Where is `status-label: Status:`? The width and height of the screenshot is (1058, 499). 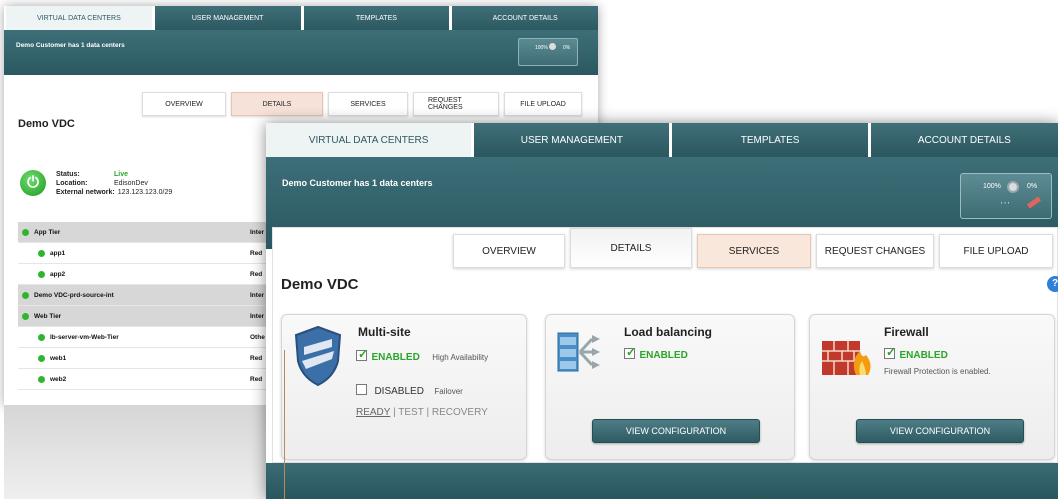
status-label: Status: is located at coordinates (68, 174).